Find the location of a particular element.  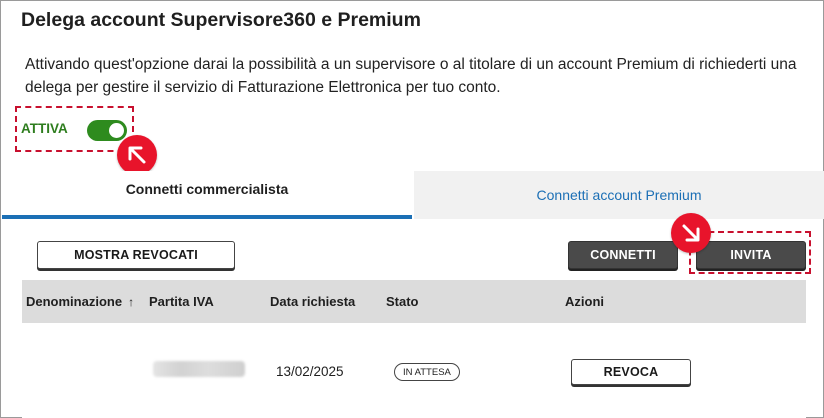

column-data-richiesta: Data richiesta is located at coordinates (313, 301).